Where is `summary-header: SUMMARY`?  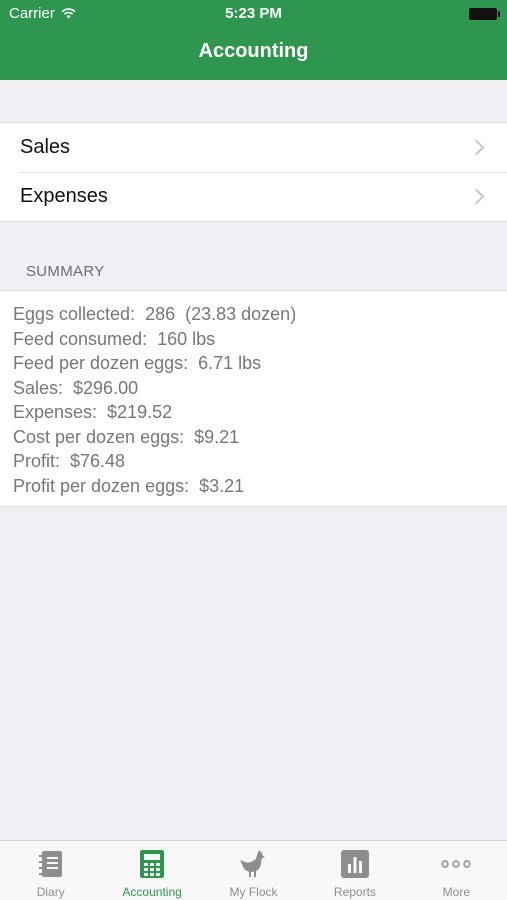 summary-header: SUMMARY is located at coordinates (65, 271).